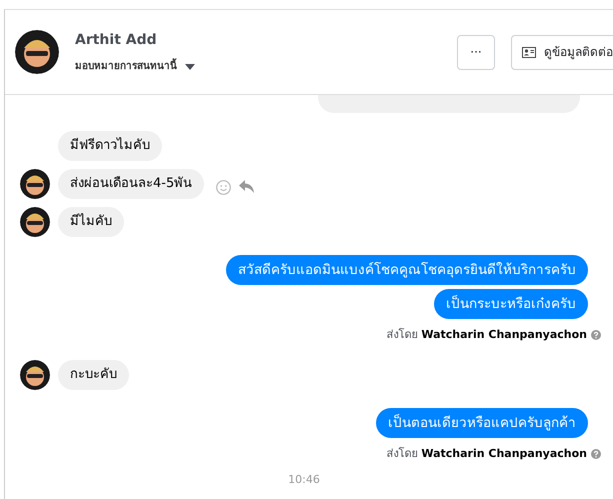  I want to click on message-bubble: กะบะคับ, so click(93, 375).